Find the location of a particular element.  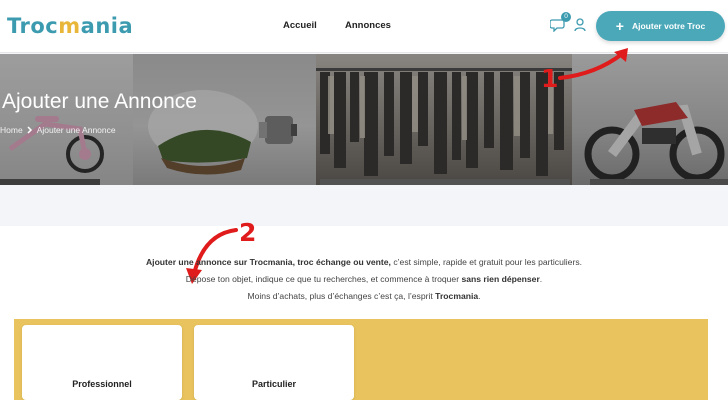

annotation-arrow-1-icon is located at coordinates (593, 64).